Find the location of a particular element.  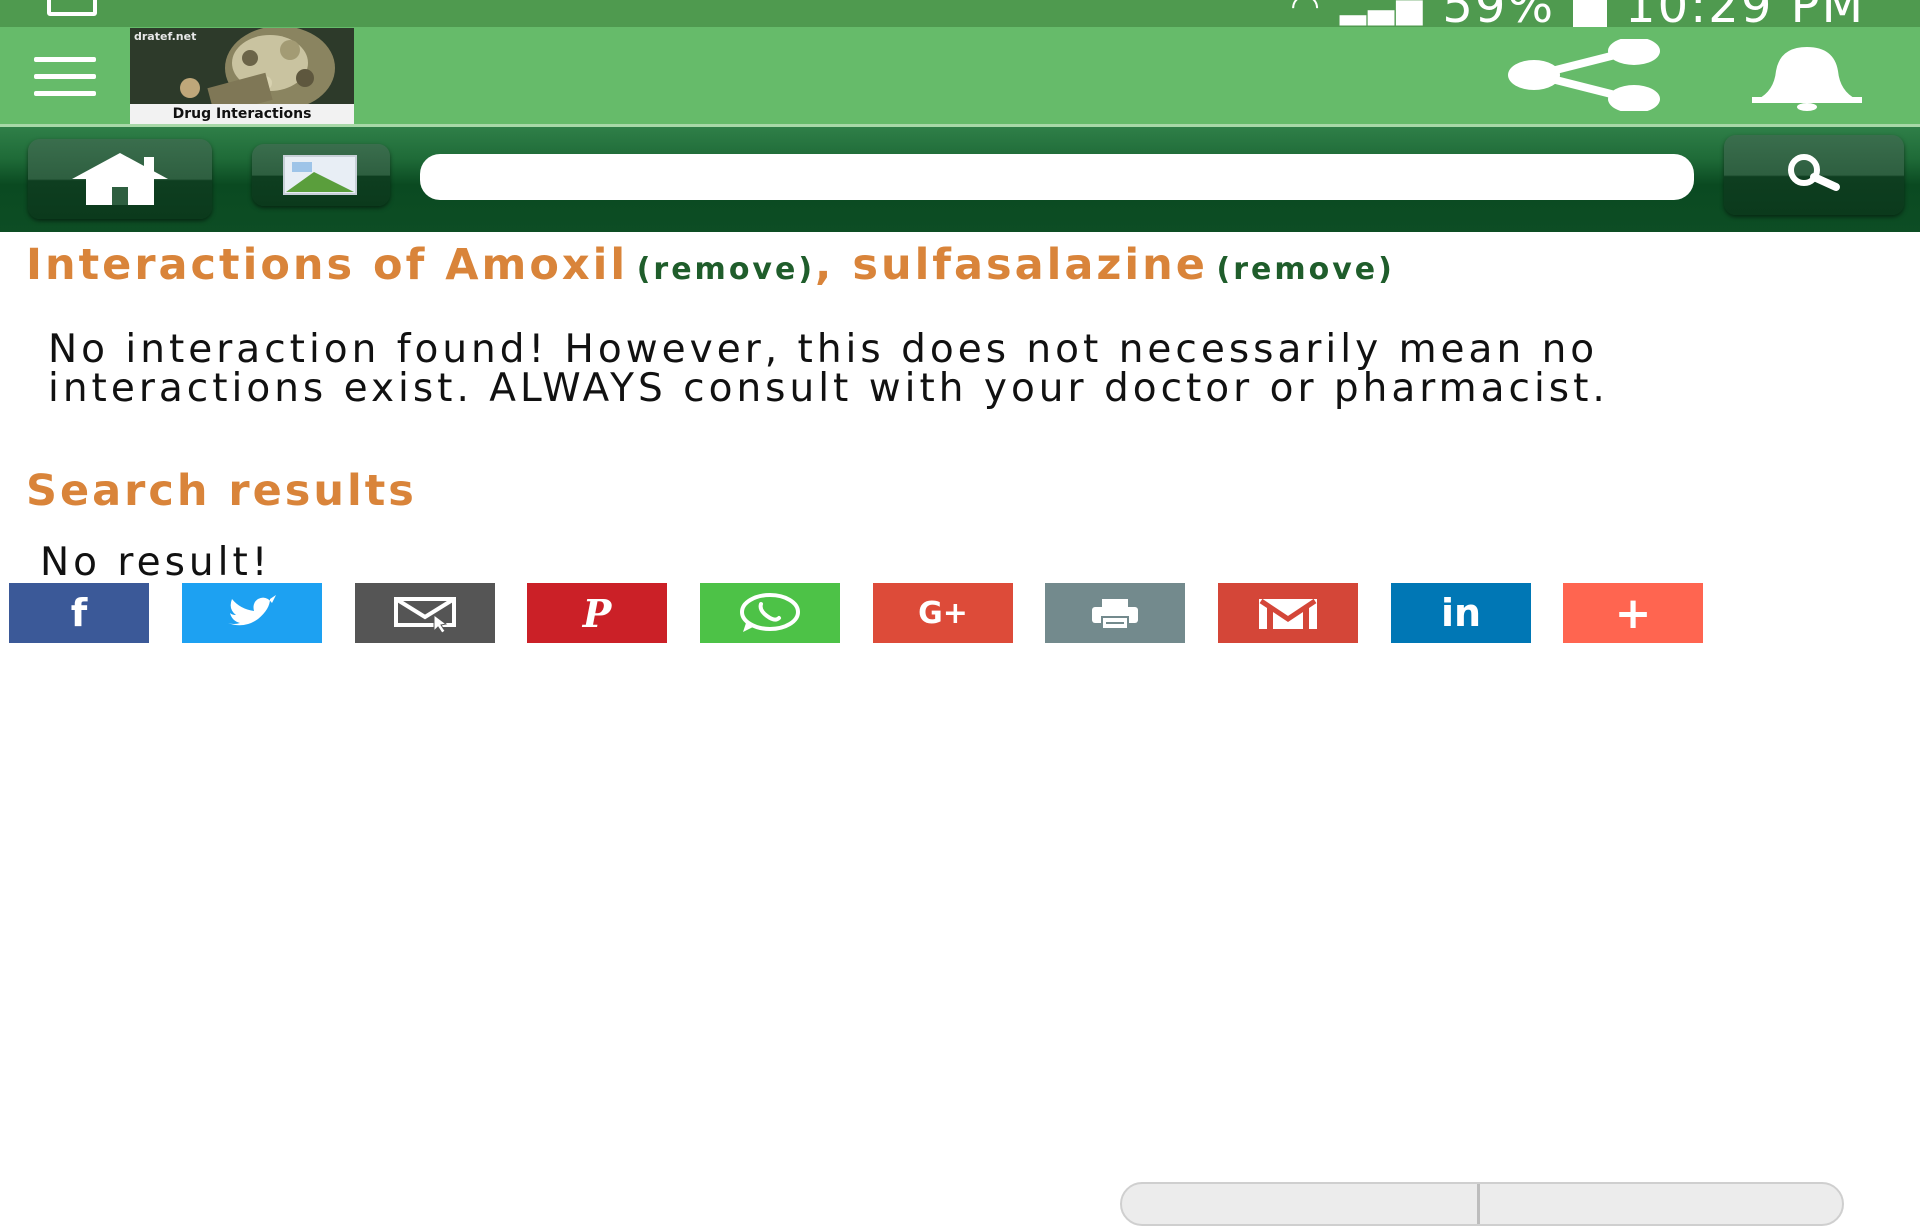

battery-icon is located at coordinates (1590, 13).